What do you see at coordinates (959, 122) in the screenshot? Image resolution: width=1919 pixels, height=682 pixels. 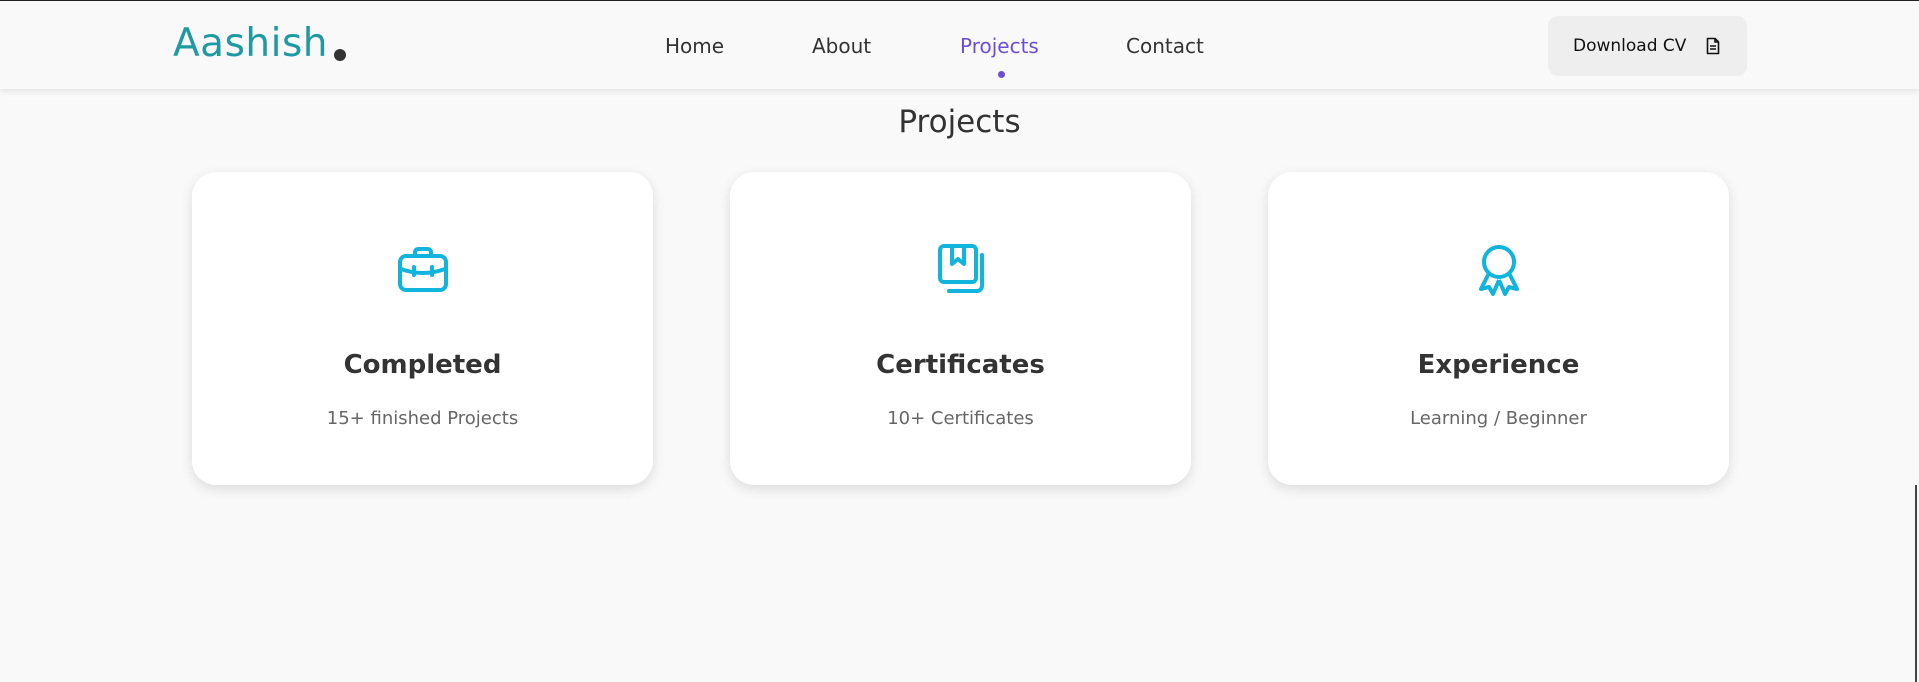 I see `section-title: Projects` at bounding box center [959, 122].